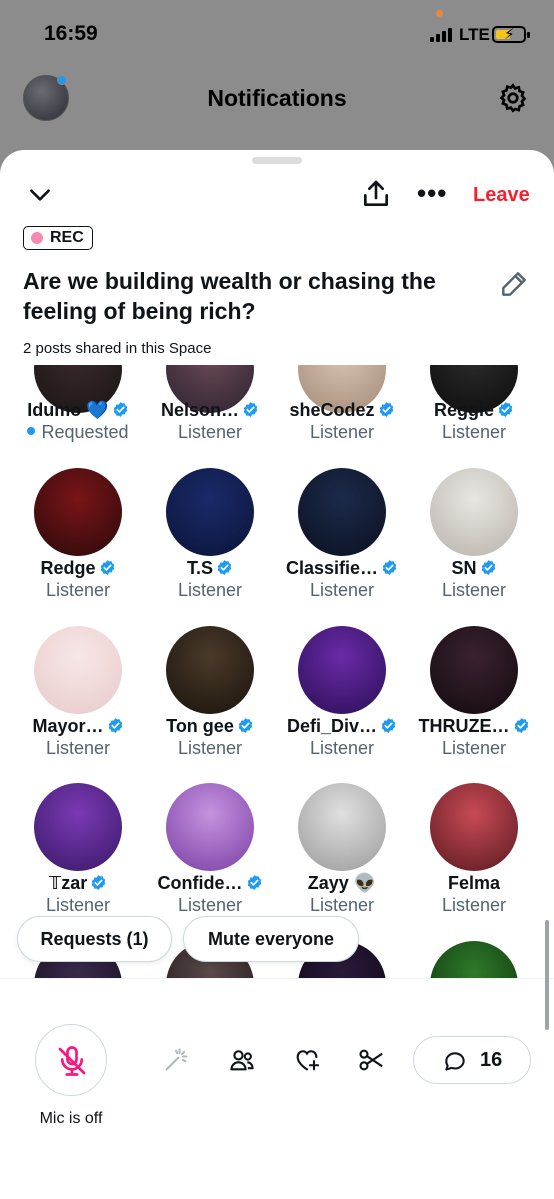  Describe the element at coordinates (439, 13) in the screenshot. I see `privacy-indicator` at that location.